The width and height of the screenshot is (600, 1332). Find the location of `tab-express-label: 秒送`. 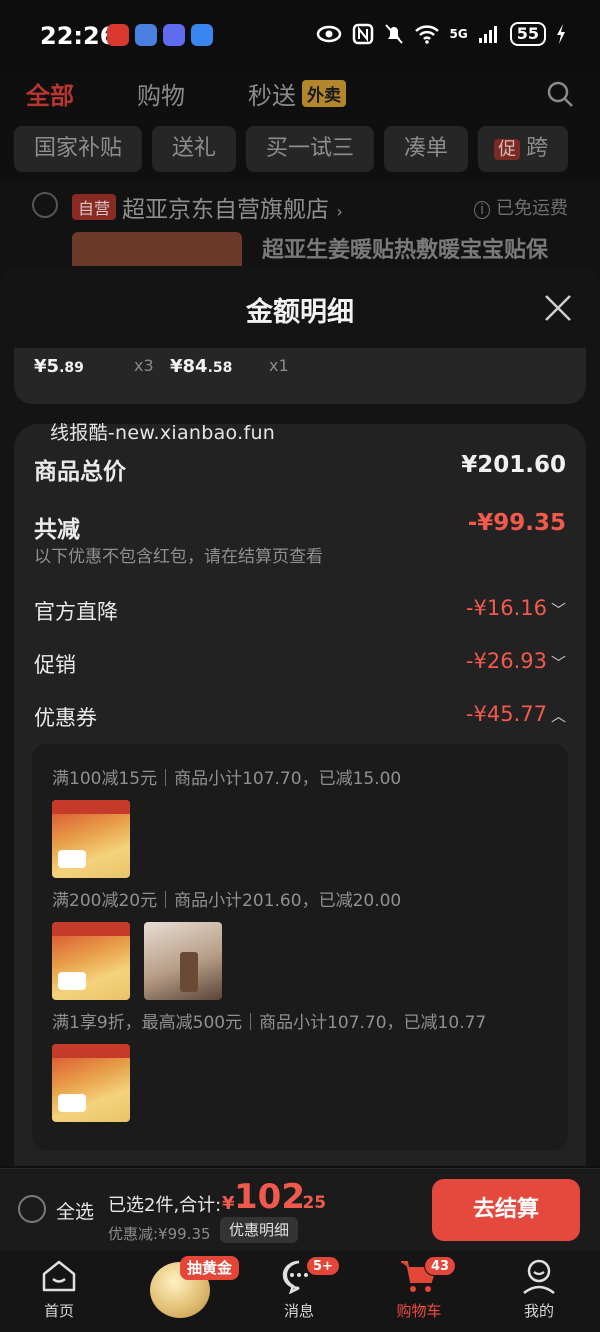

tab-express-label: 秒送 is located at coordinates (272, 96).